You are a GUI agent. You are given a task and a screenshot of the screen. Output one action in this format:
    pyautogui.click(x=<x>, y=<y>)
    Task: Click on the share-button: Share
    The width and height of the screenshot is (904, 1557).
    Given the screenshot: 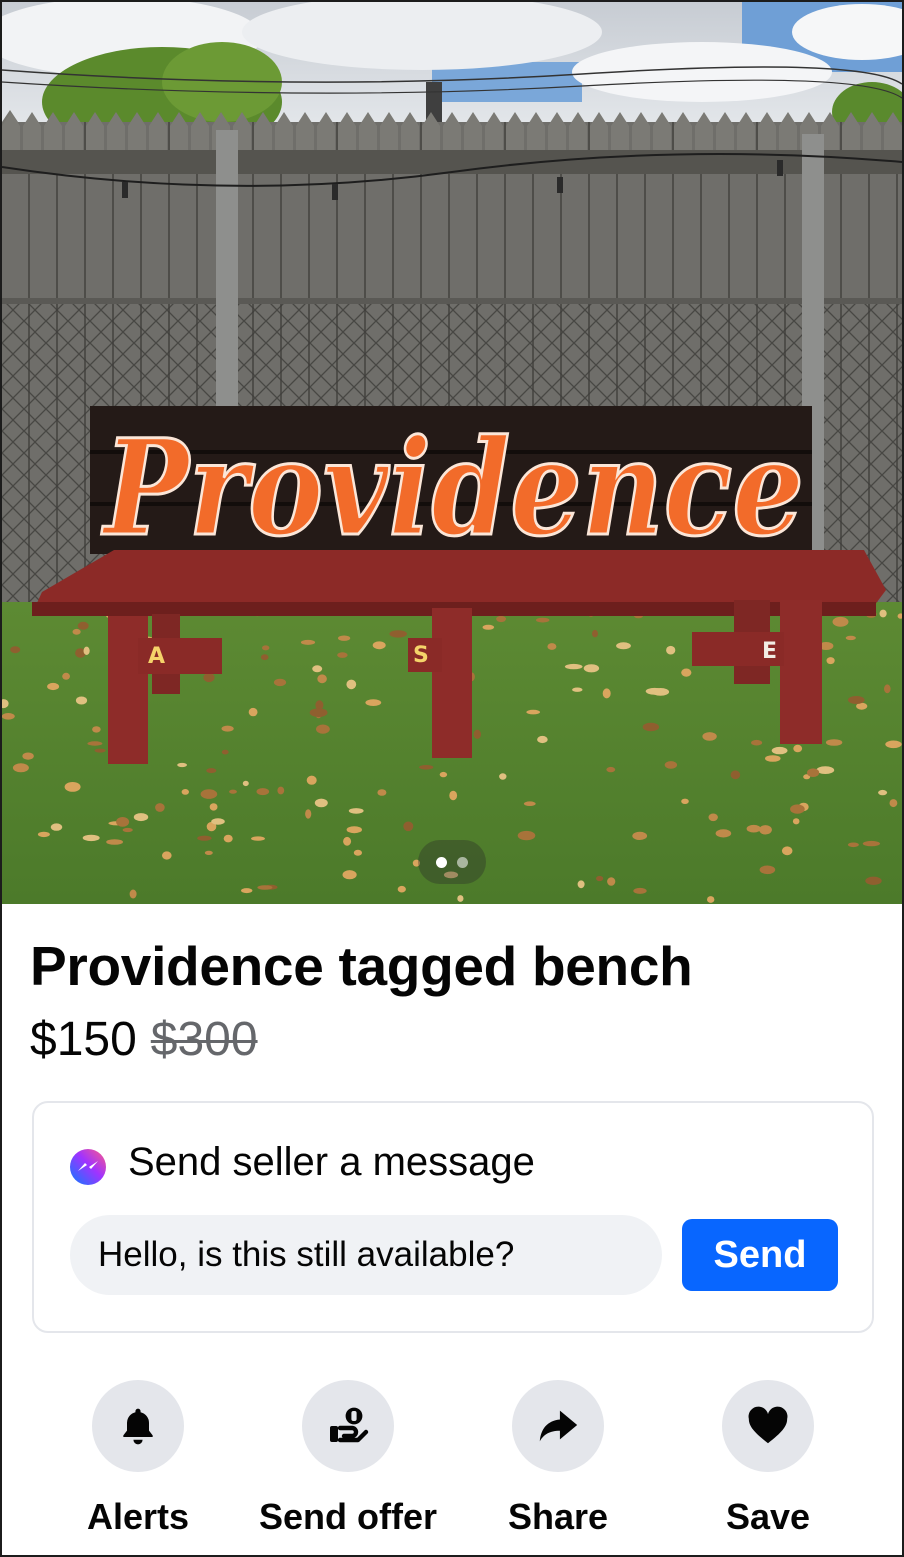 What is the action you would take?
    pyautogui.click(x=558, y=1459)
    